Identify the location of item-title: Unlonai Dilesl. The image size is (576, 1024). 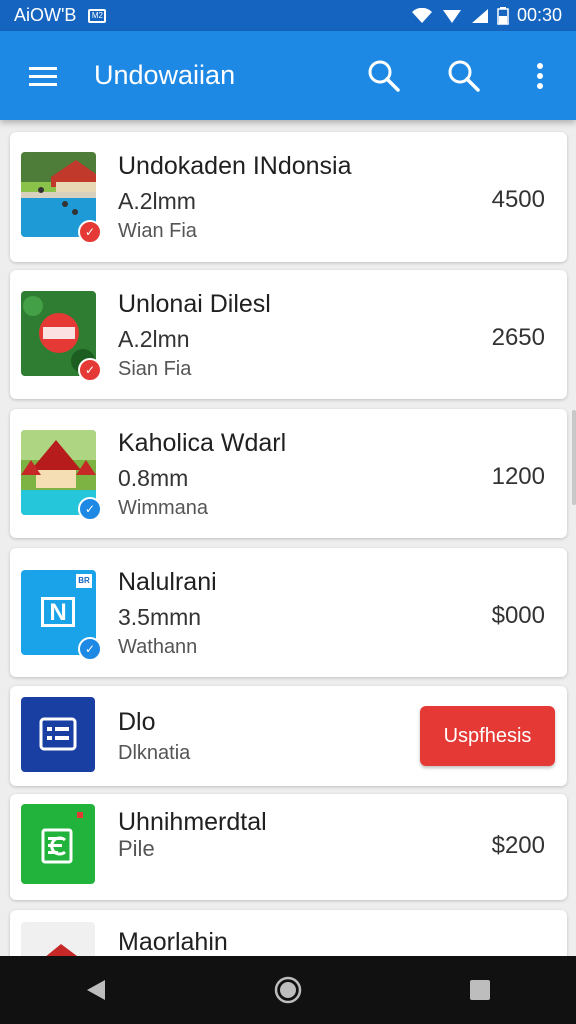
(194, 304).